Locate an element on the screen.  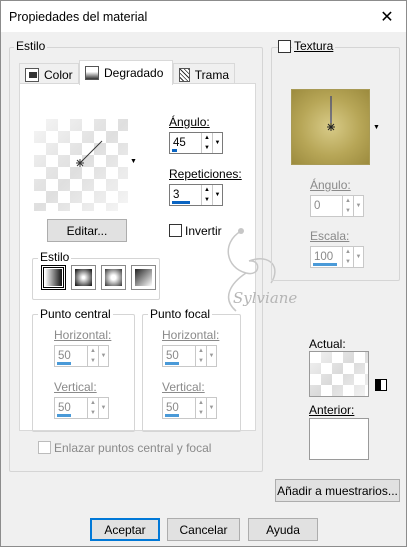
tab-degradado: Degradado is located at coordinates (126, 72).